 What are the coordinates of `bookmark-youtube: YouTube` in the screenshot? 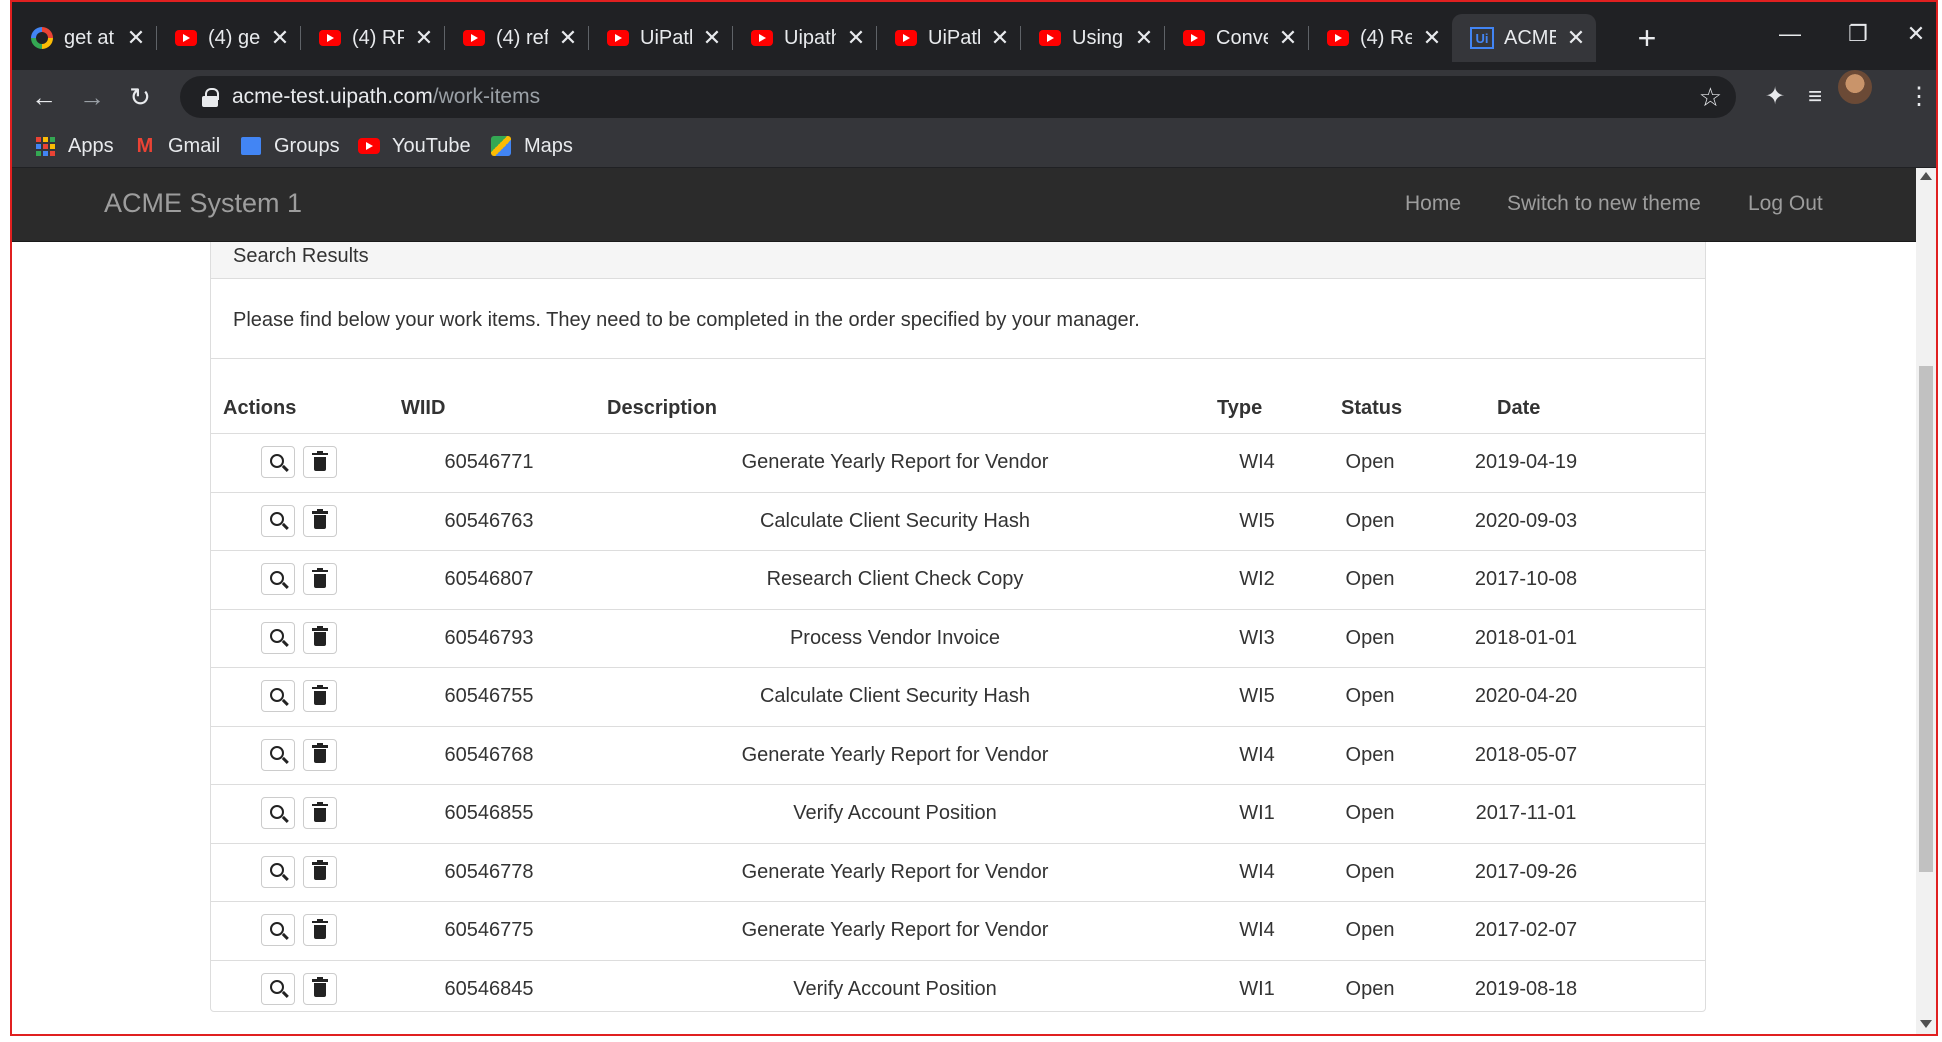 It's located at (414, 146).